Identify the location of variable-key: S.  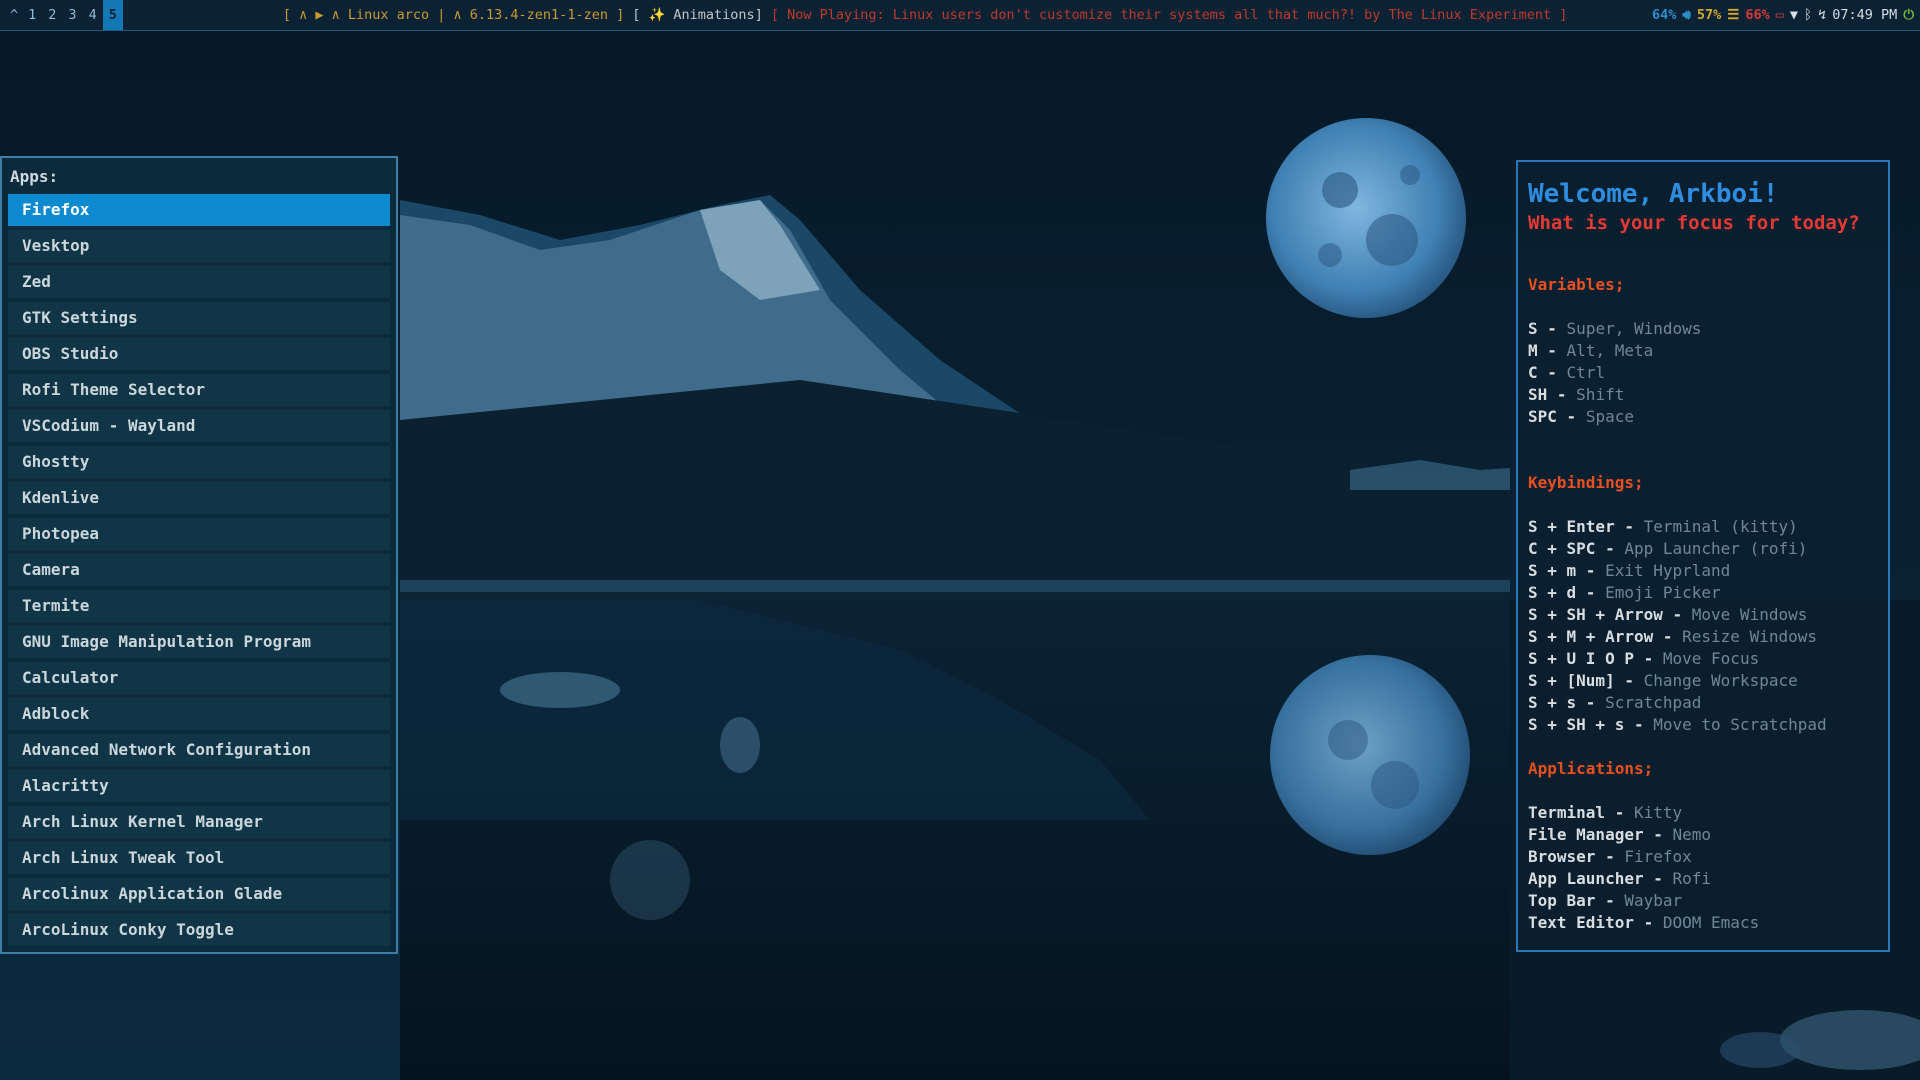
(1533, 328).